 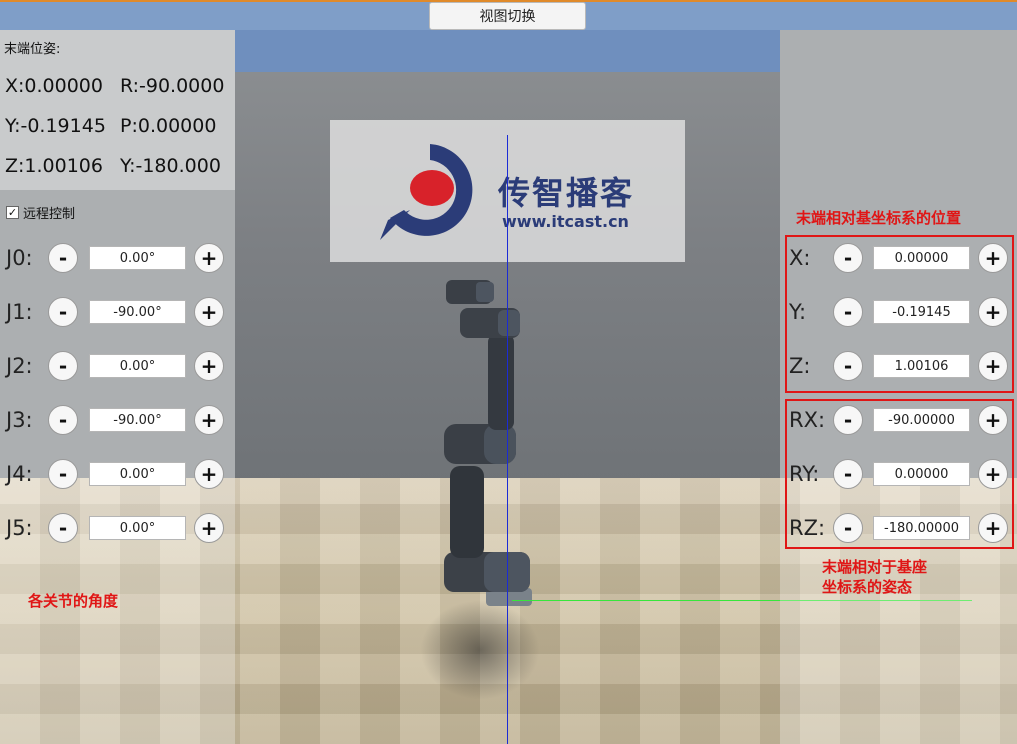 I want to click on position-annotation: 末端相对基坐标系的位置, so click(x=879, y=218).